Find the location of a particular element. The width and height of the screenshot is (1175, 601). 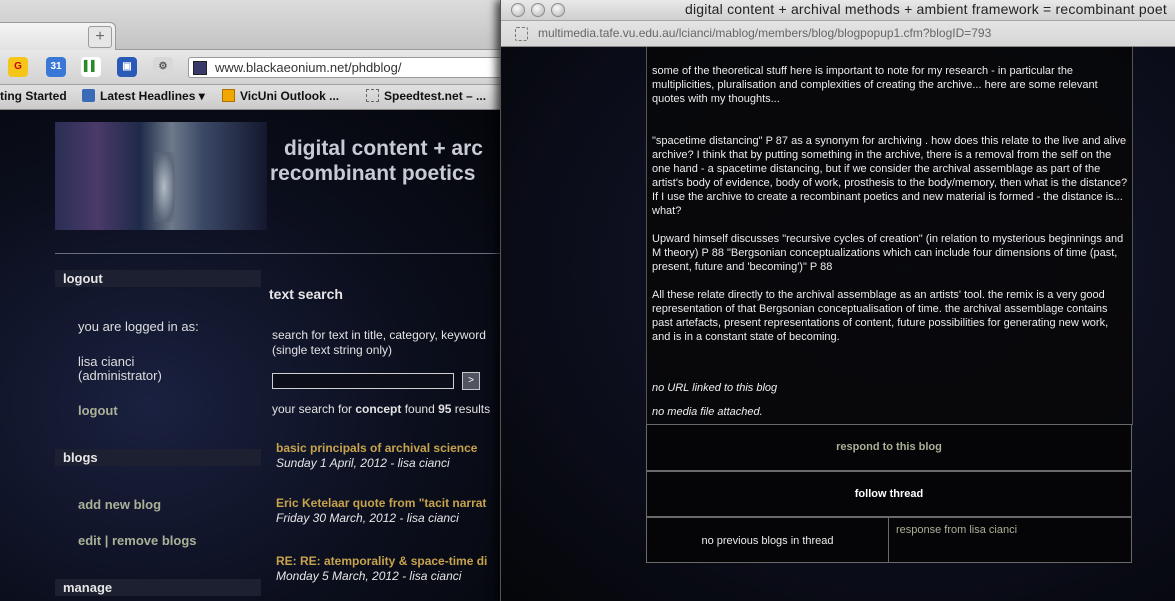

google-icon: G is located at coordinates (18, 67).